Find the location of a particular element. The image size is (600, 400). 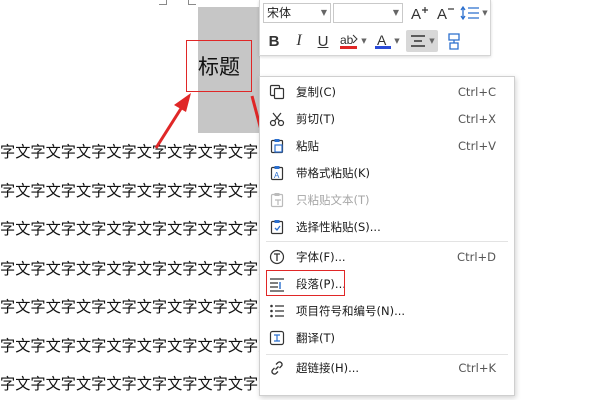

italic-icon: I is located at coordinates (299, 40).